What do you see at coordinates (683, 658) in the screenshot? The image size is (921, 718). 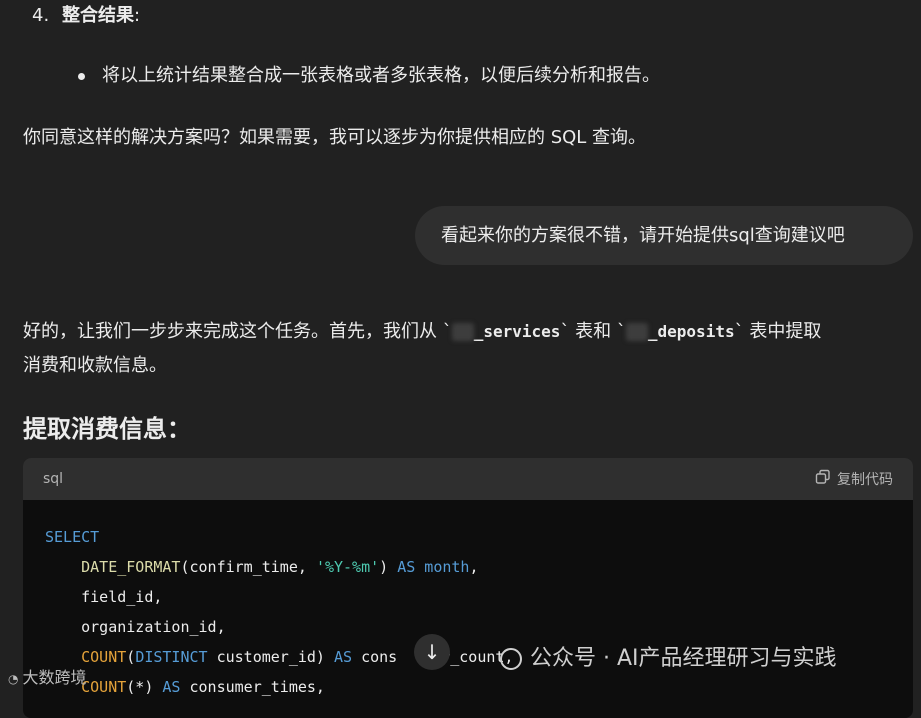 I see `watermark-right-text: 公众号 · AI产品经理研习与实践` at bounding box center [683, 658].